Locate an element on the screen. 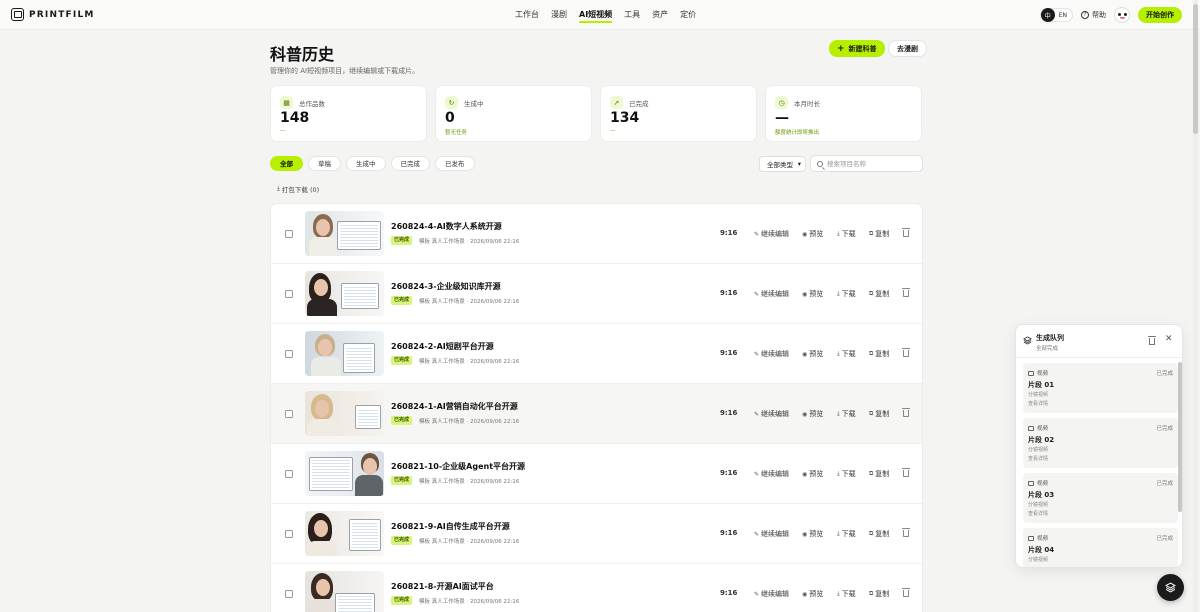 This screenshot has width=1200, height=612. start-creating-button: 开始创作 is located at coordinates (1160, 15).